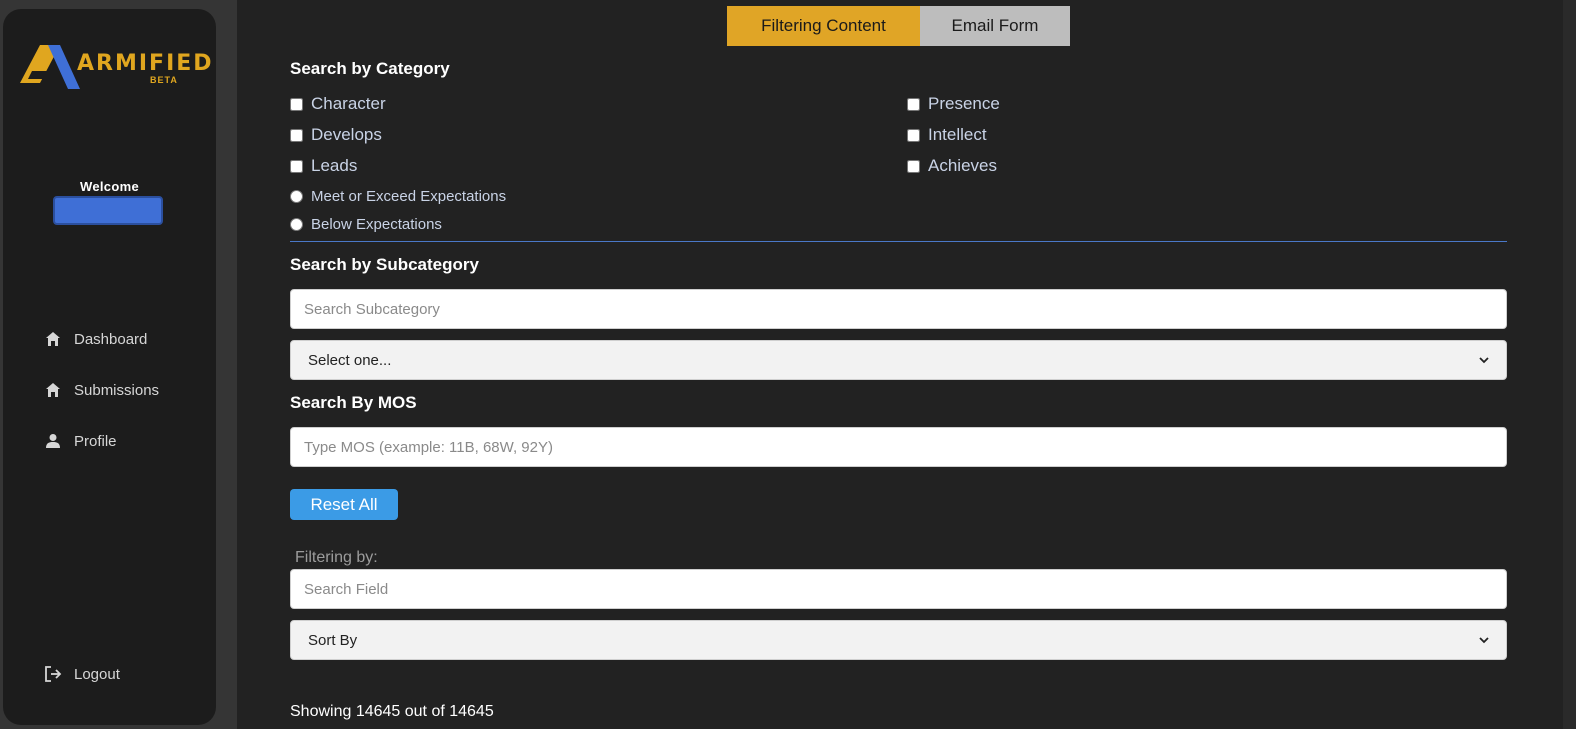 This screenshot has width=1576, height=729. What do you see at coordinates (898, 309) in the screenshot?
I see `subcategory-search-input` at bounding box center [898, 309].